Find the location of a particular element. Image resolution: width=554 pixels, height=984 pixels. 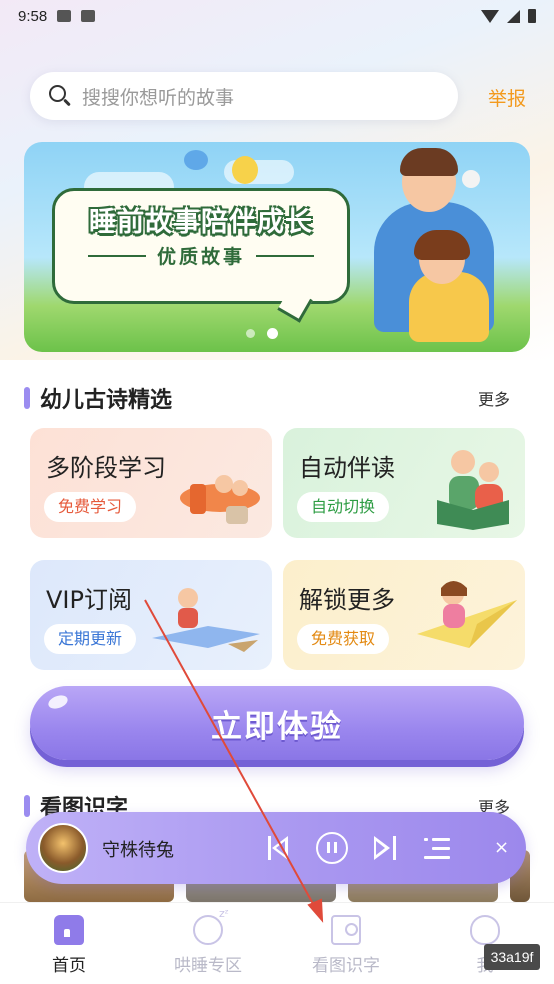

nav-item-home: 首页 is located at coordinates (69, 943).